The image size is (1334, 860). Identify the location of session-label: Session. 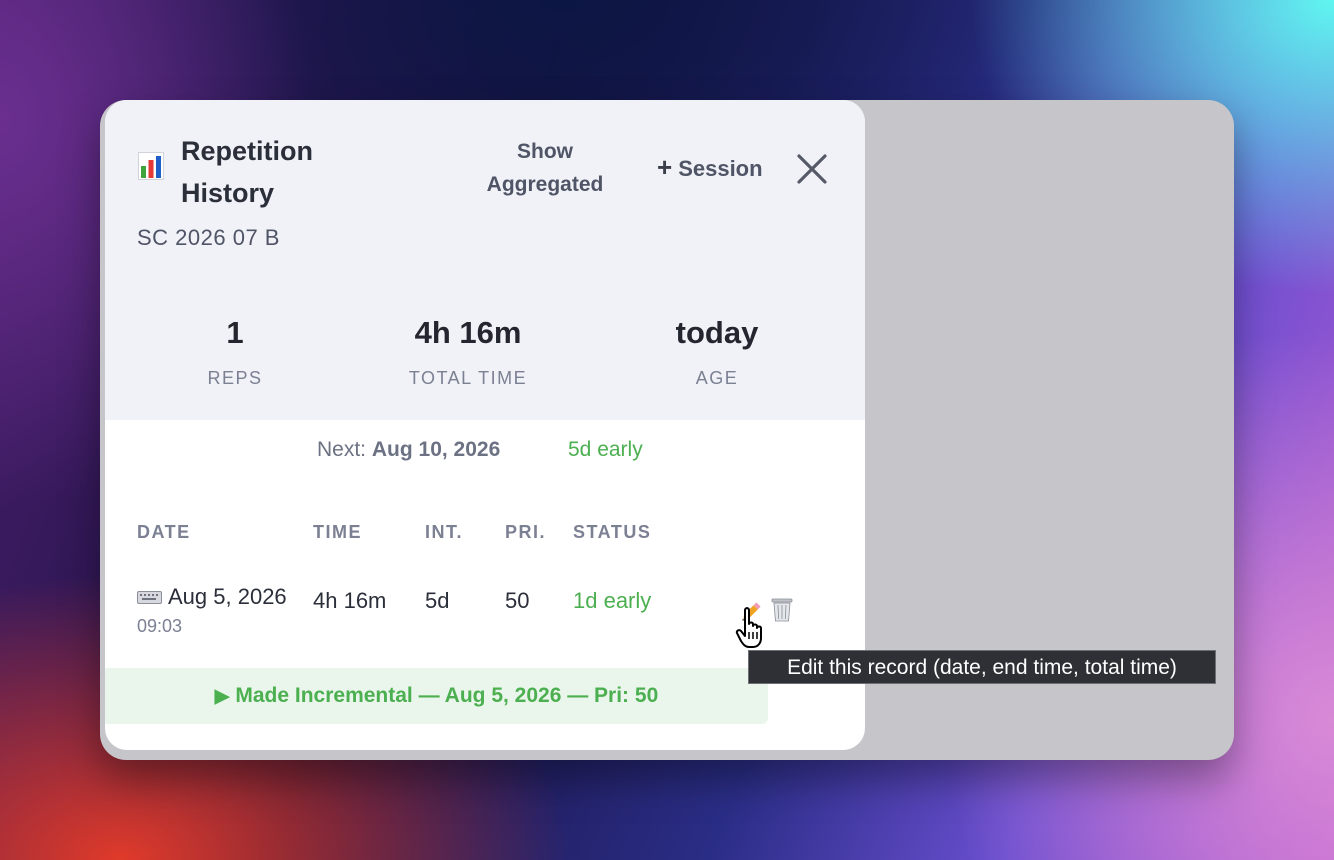
(720, 168).